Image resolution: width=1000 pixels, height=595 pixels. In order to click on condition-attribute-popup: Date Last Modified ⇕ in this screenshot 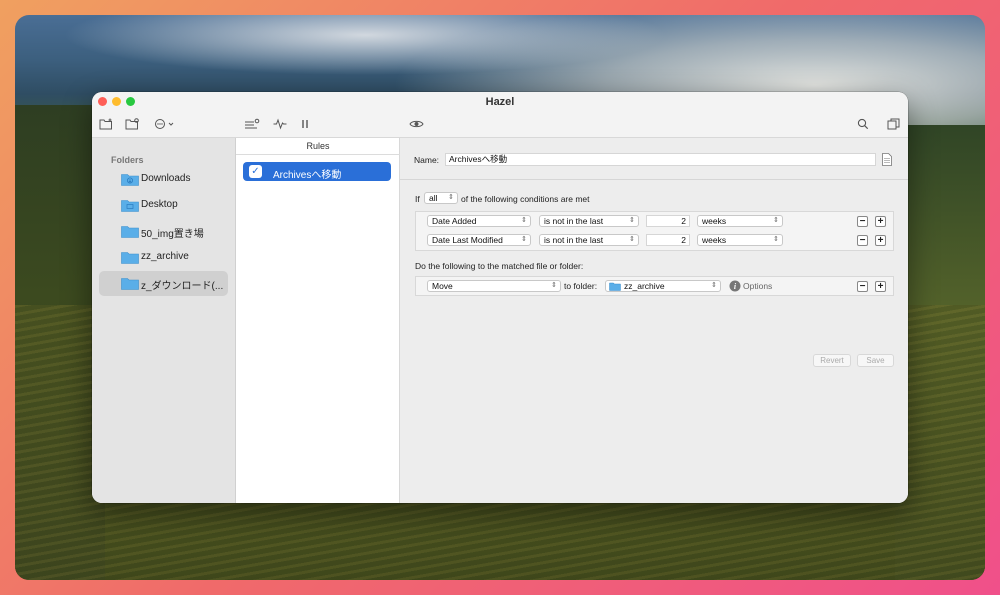, I will do `click(479, 240)`.